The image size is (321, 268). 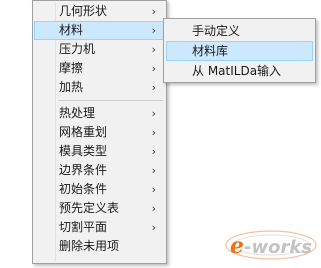 I want to click on menu-item-label: 材料, so click(x=71, y=30).